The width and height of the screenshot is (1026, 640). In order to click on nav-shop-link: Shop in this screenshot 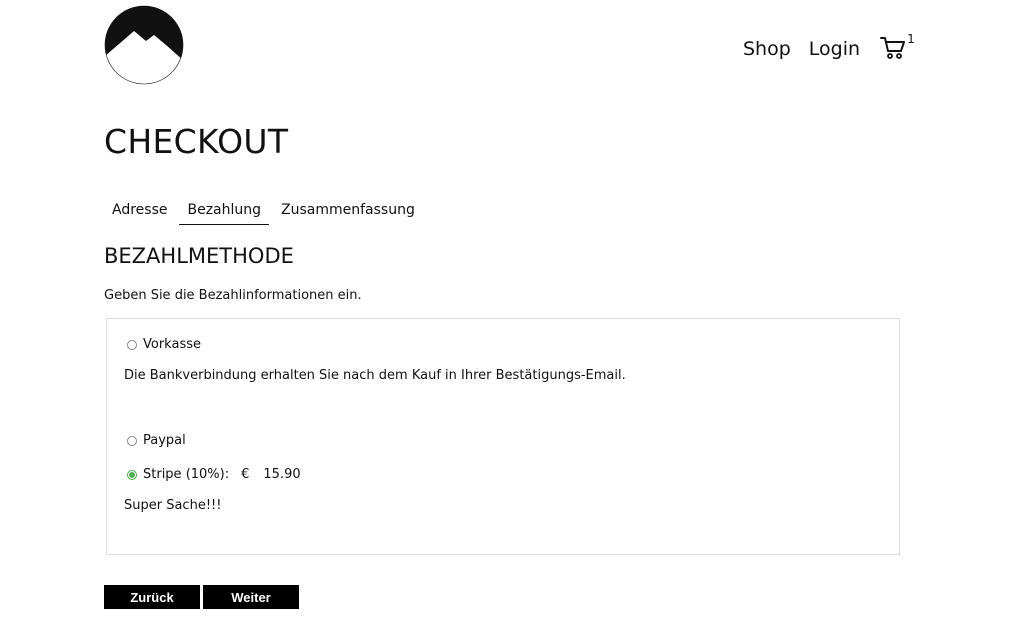, I will do `click(767, 49)`.